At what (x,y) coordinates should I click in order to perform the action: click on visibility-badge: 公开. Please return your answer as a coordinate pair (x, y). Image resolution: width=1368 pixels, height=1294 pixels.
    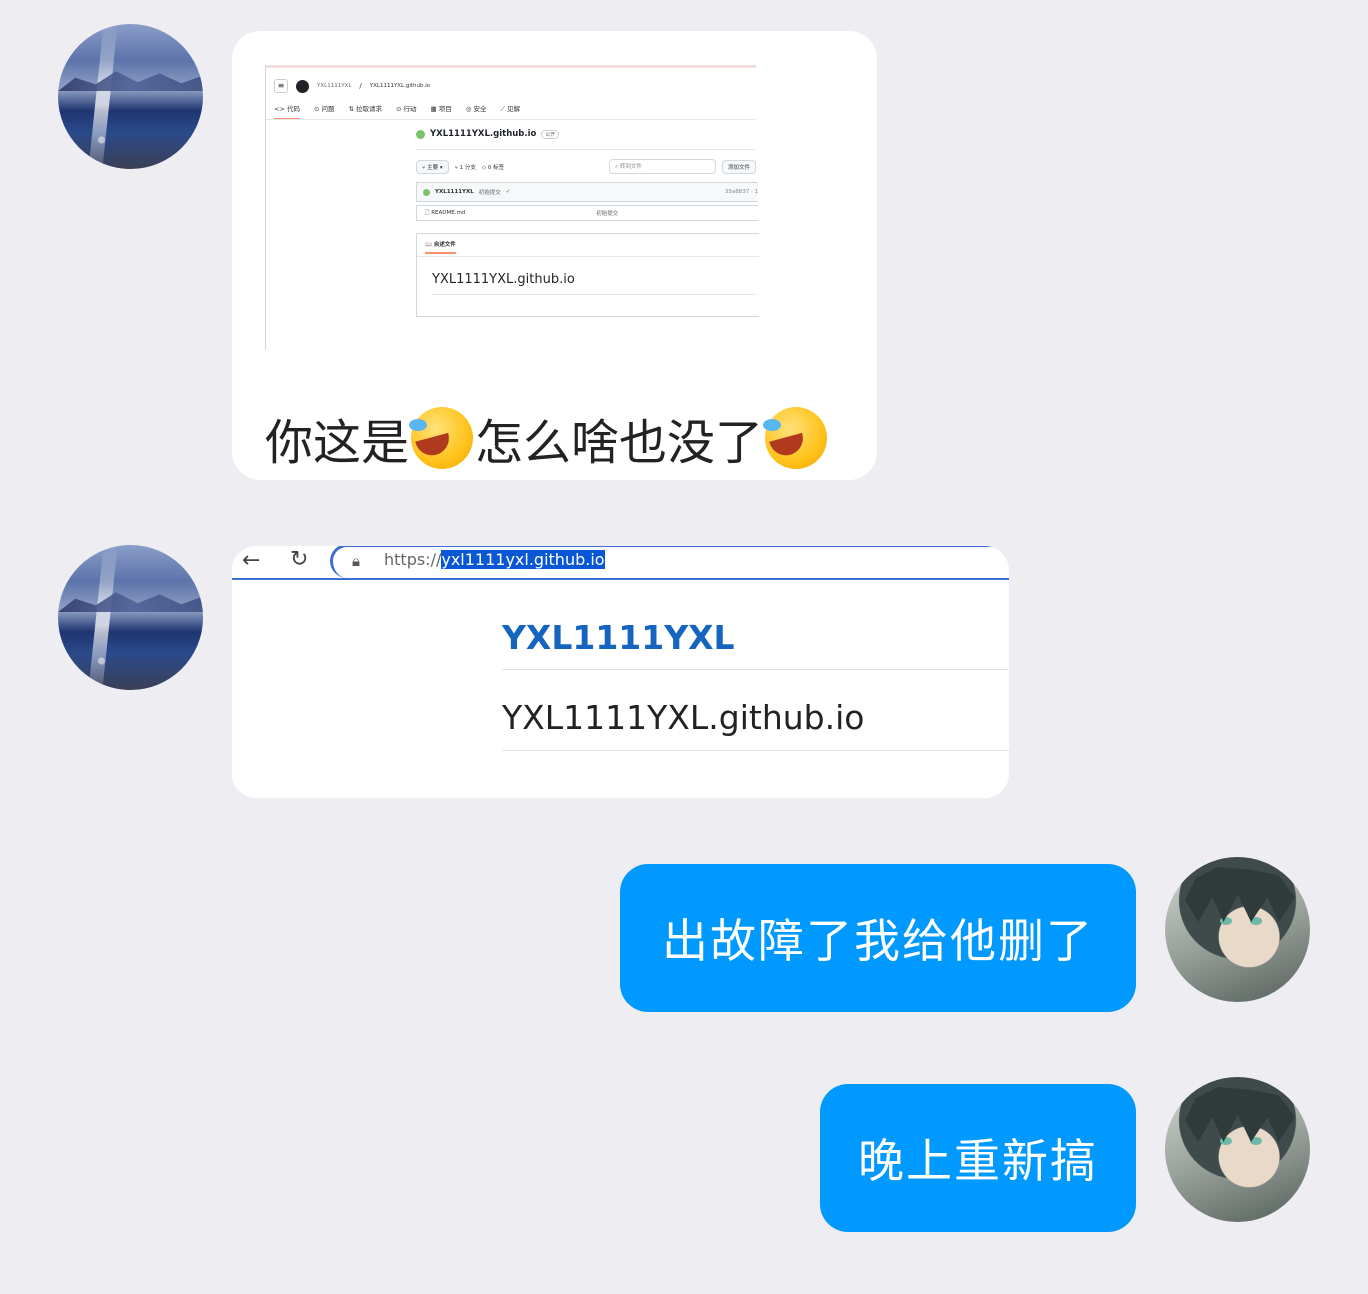
    Looking at the image, I should click on (550, 134).